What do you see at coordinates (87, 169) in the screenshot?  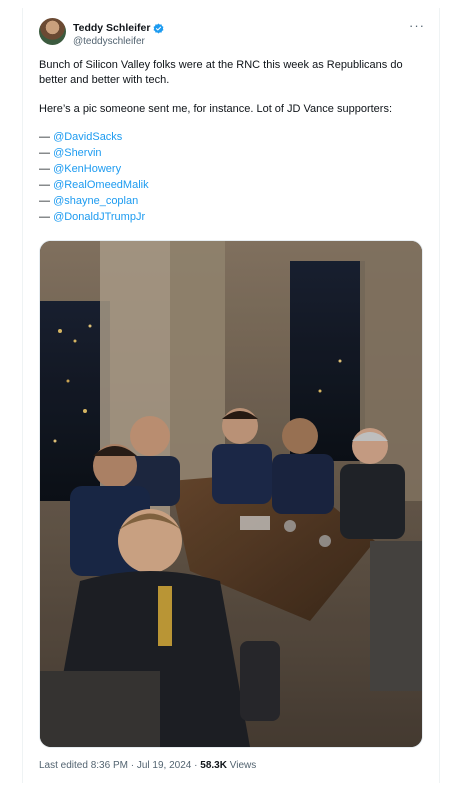 I see `mention-link: @KenHowery` at bounding box center [87, 169].